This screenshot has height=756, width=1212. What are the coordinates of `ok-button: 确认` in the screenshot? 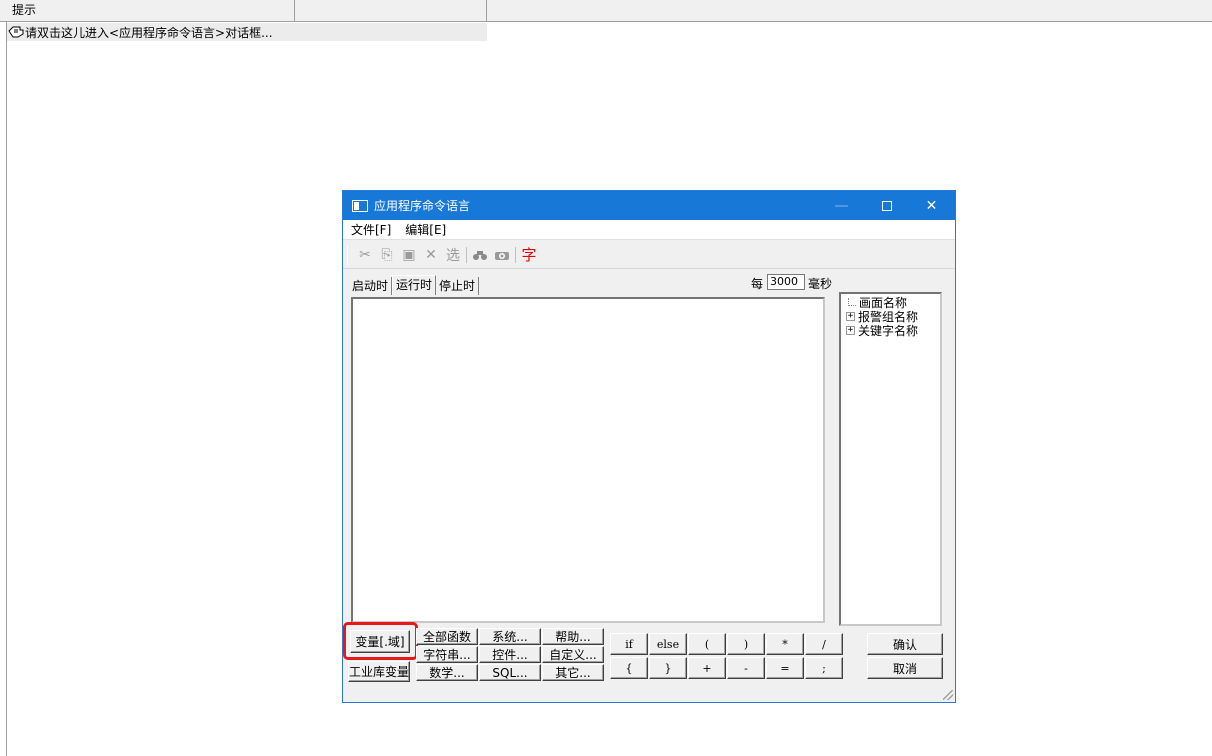 It's located at (905, 644).